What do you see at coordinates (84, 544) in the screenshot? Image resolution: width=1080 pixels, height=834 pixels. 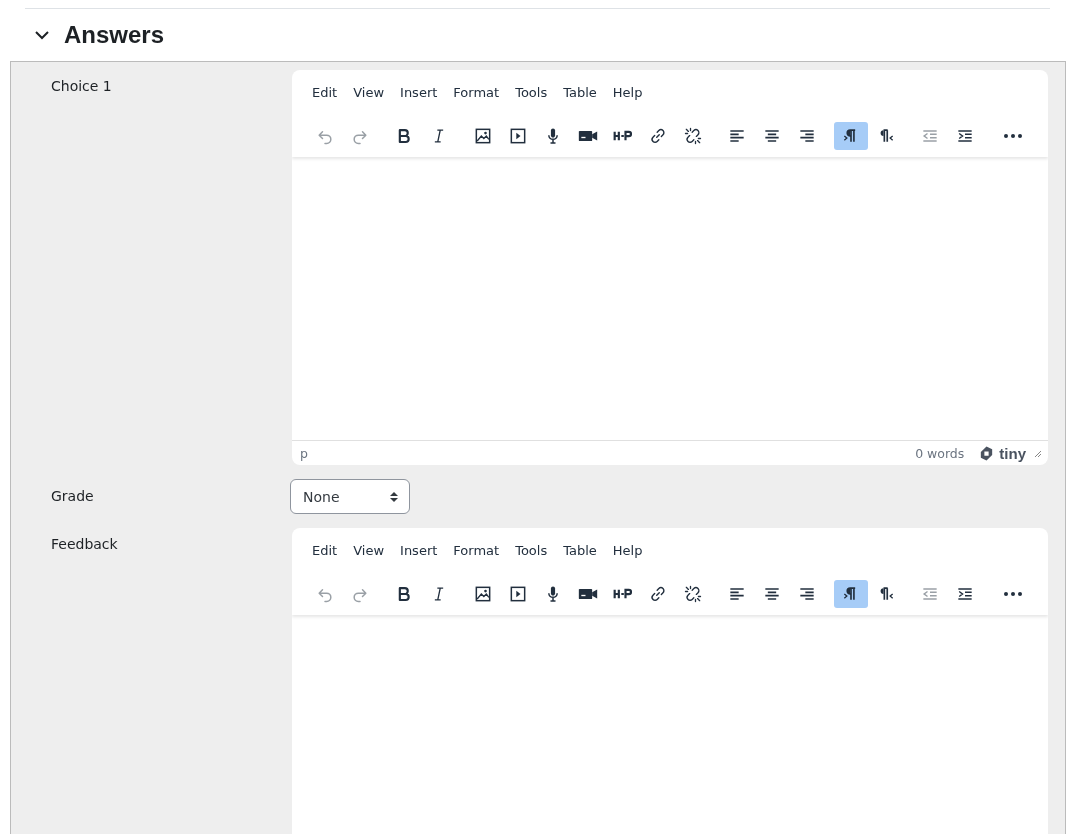 I see `field-label: Feedback` at bounding box center [84, 544].